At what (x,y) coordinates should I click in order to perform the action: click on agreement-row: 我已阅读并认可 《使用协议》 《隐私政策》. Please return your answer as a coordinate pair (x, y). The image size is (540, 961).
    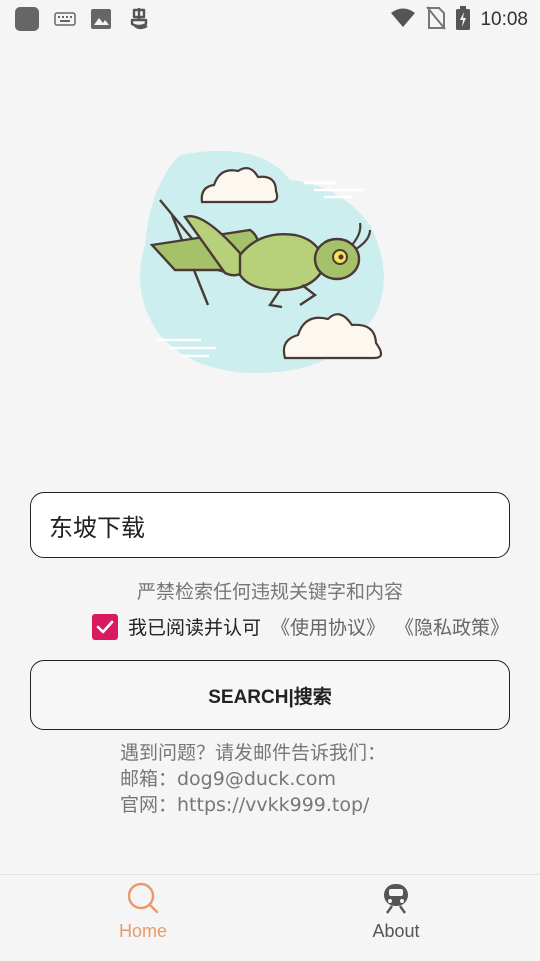
    Looking at the image, I should click on (300, 626).